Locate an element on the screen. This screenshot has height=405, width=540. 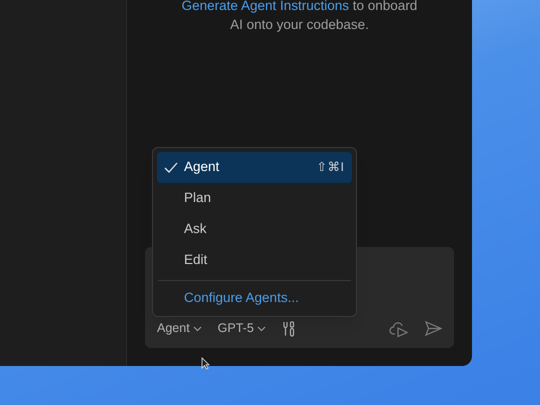
shortcut-text: ⇧⌘I is located at coordinates (330, 167).